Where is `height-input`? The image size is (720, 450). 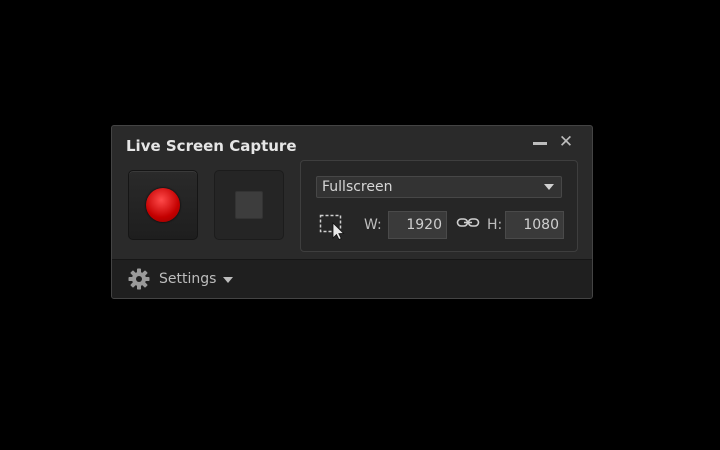
height-input is located at coordinates (534, 225).